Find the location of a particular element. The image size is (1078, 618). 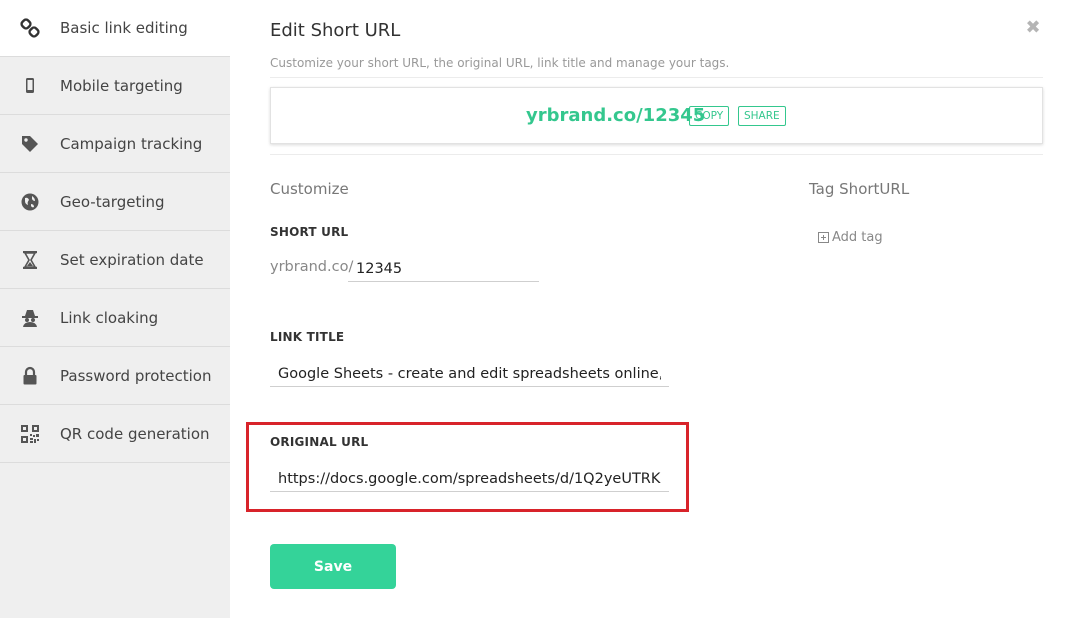

sidebar-item-label: Campaign tracking is located at coordinates (131, 144).